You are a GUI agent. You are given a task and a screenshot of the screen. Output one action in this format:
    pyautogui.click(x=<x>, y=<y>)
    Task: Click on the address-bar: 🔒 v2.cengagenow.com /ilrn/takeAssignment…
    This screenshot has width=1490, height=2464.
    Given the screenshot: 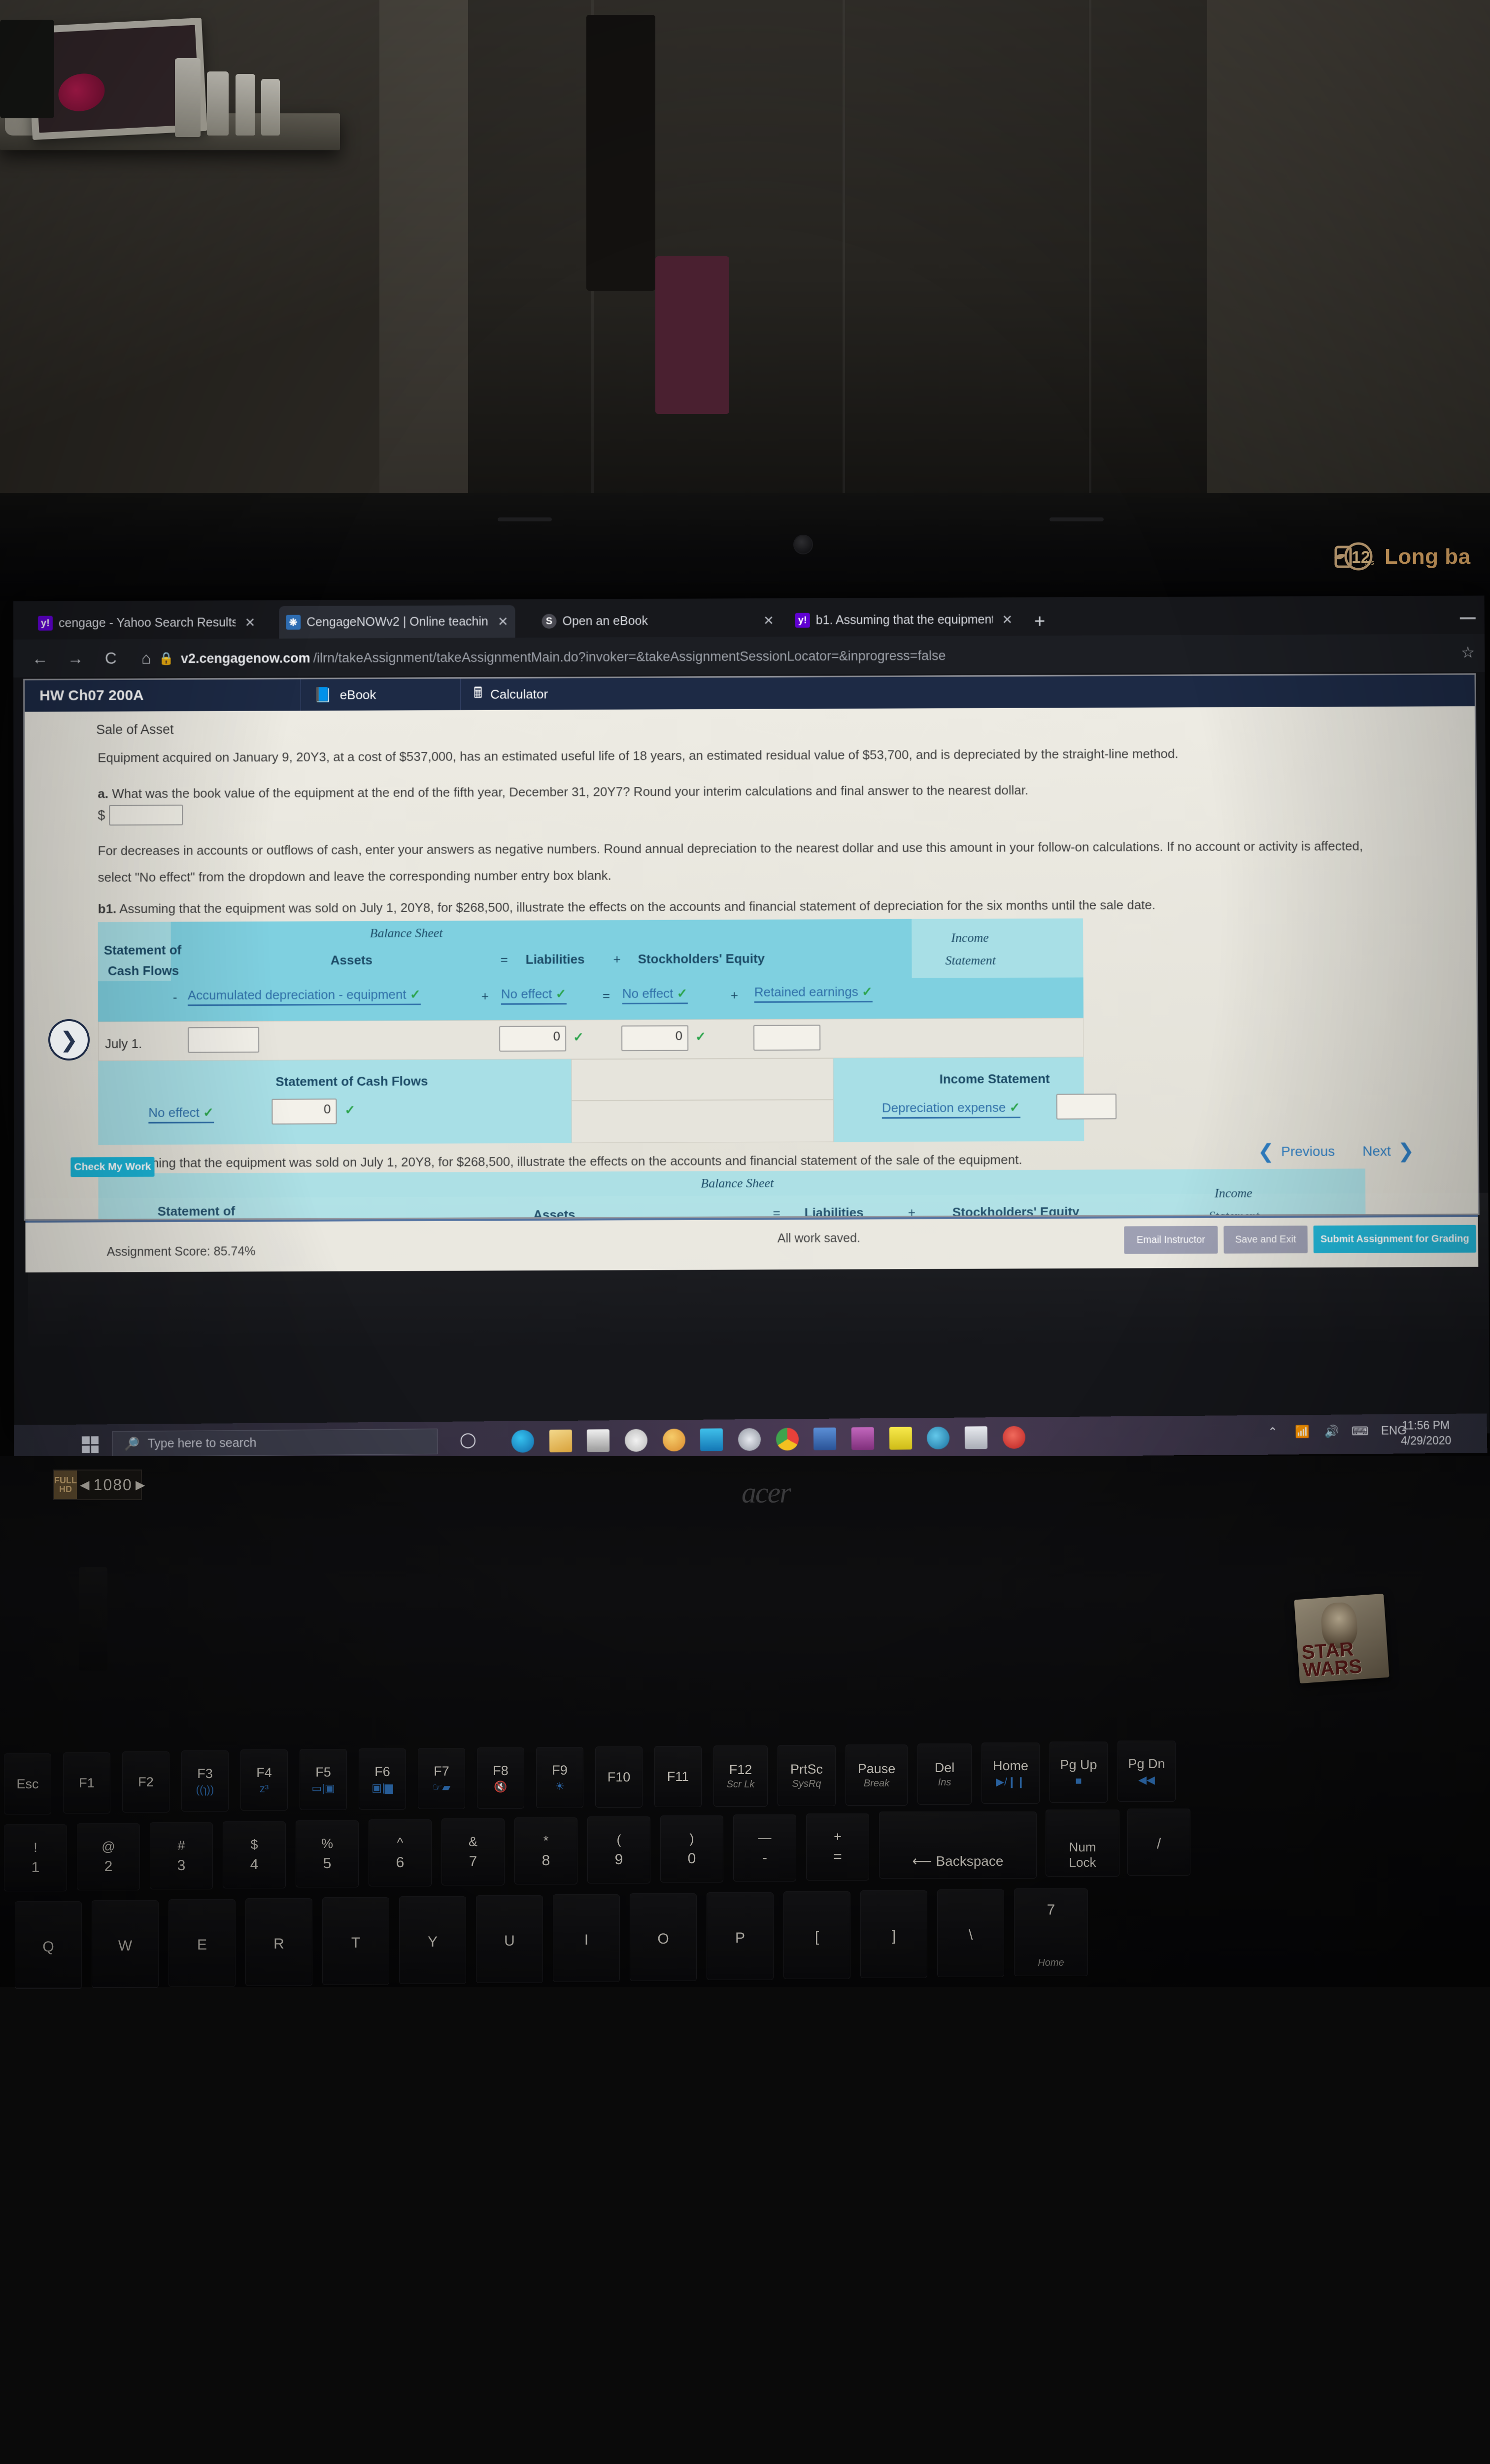 What is the action you would take?
    pyautogui.click(x=798, y=656)
    